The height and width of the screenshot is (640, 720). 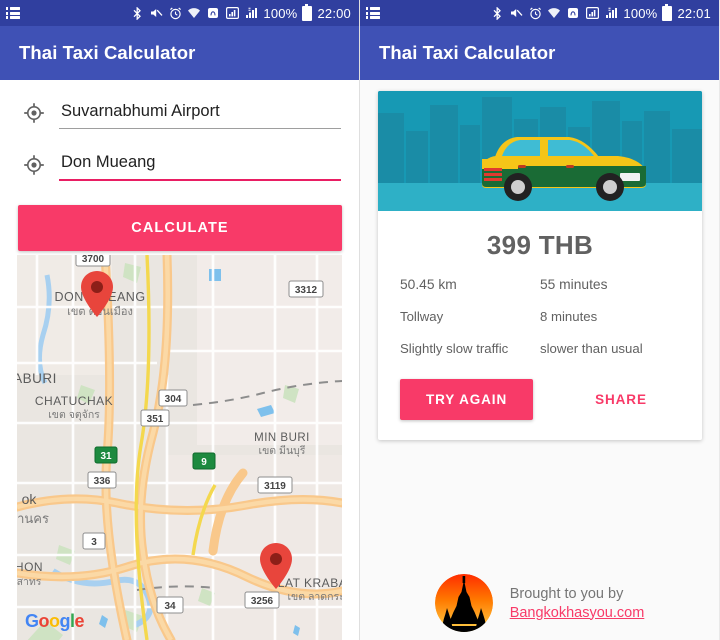 I want to click on detail-row: Tollway 8 minutes, so click(x=540, y=316).